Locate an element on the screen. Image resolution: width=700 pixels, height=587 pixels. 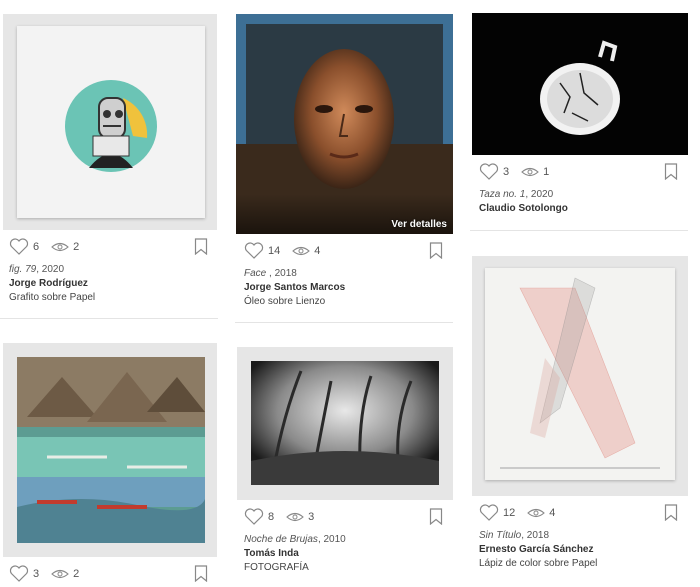
view-details-link: Ver detalles is located at coordinates (419, 224).